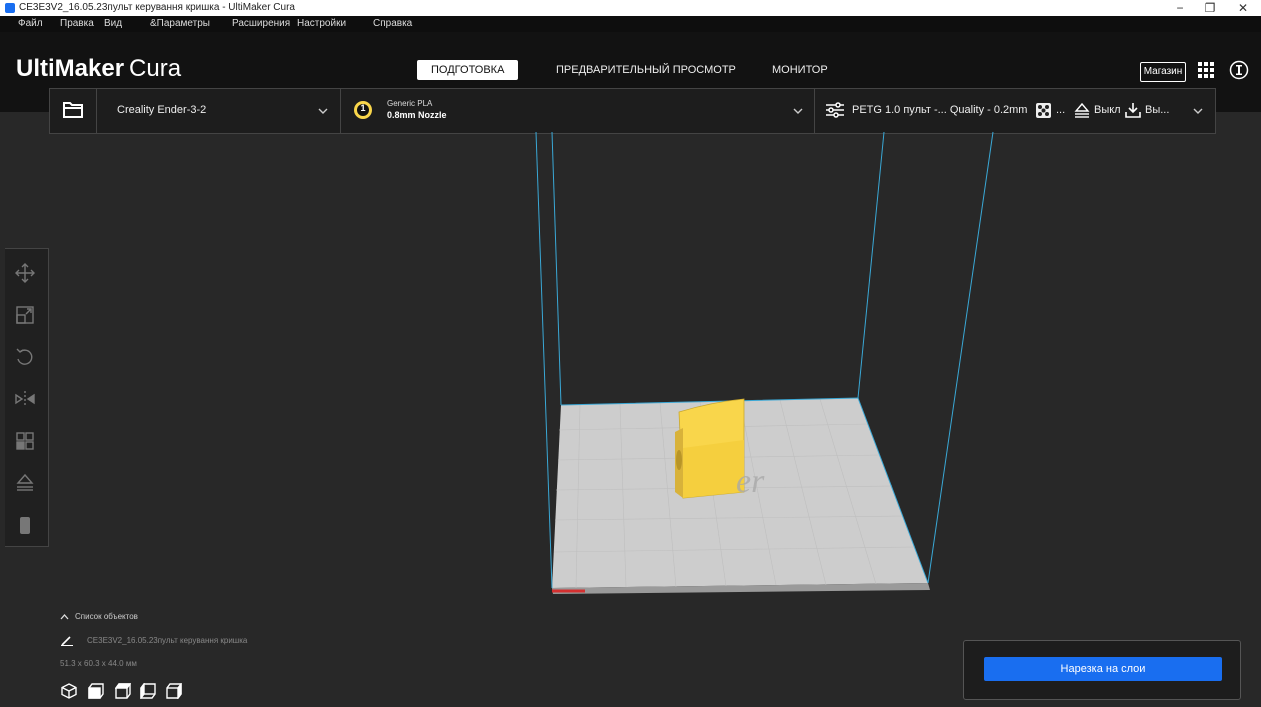 This screenshot has height=707, width=1261. I want to click on left-view-icon, so click(148, 691).